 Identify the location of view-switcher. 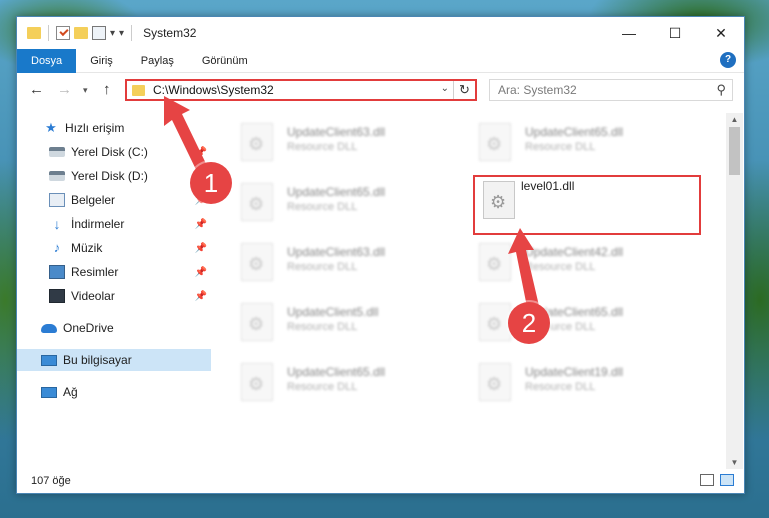
(717, 480).